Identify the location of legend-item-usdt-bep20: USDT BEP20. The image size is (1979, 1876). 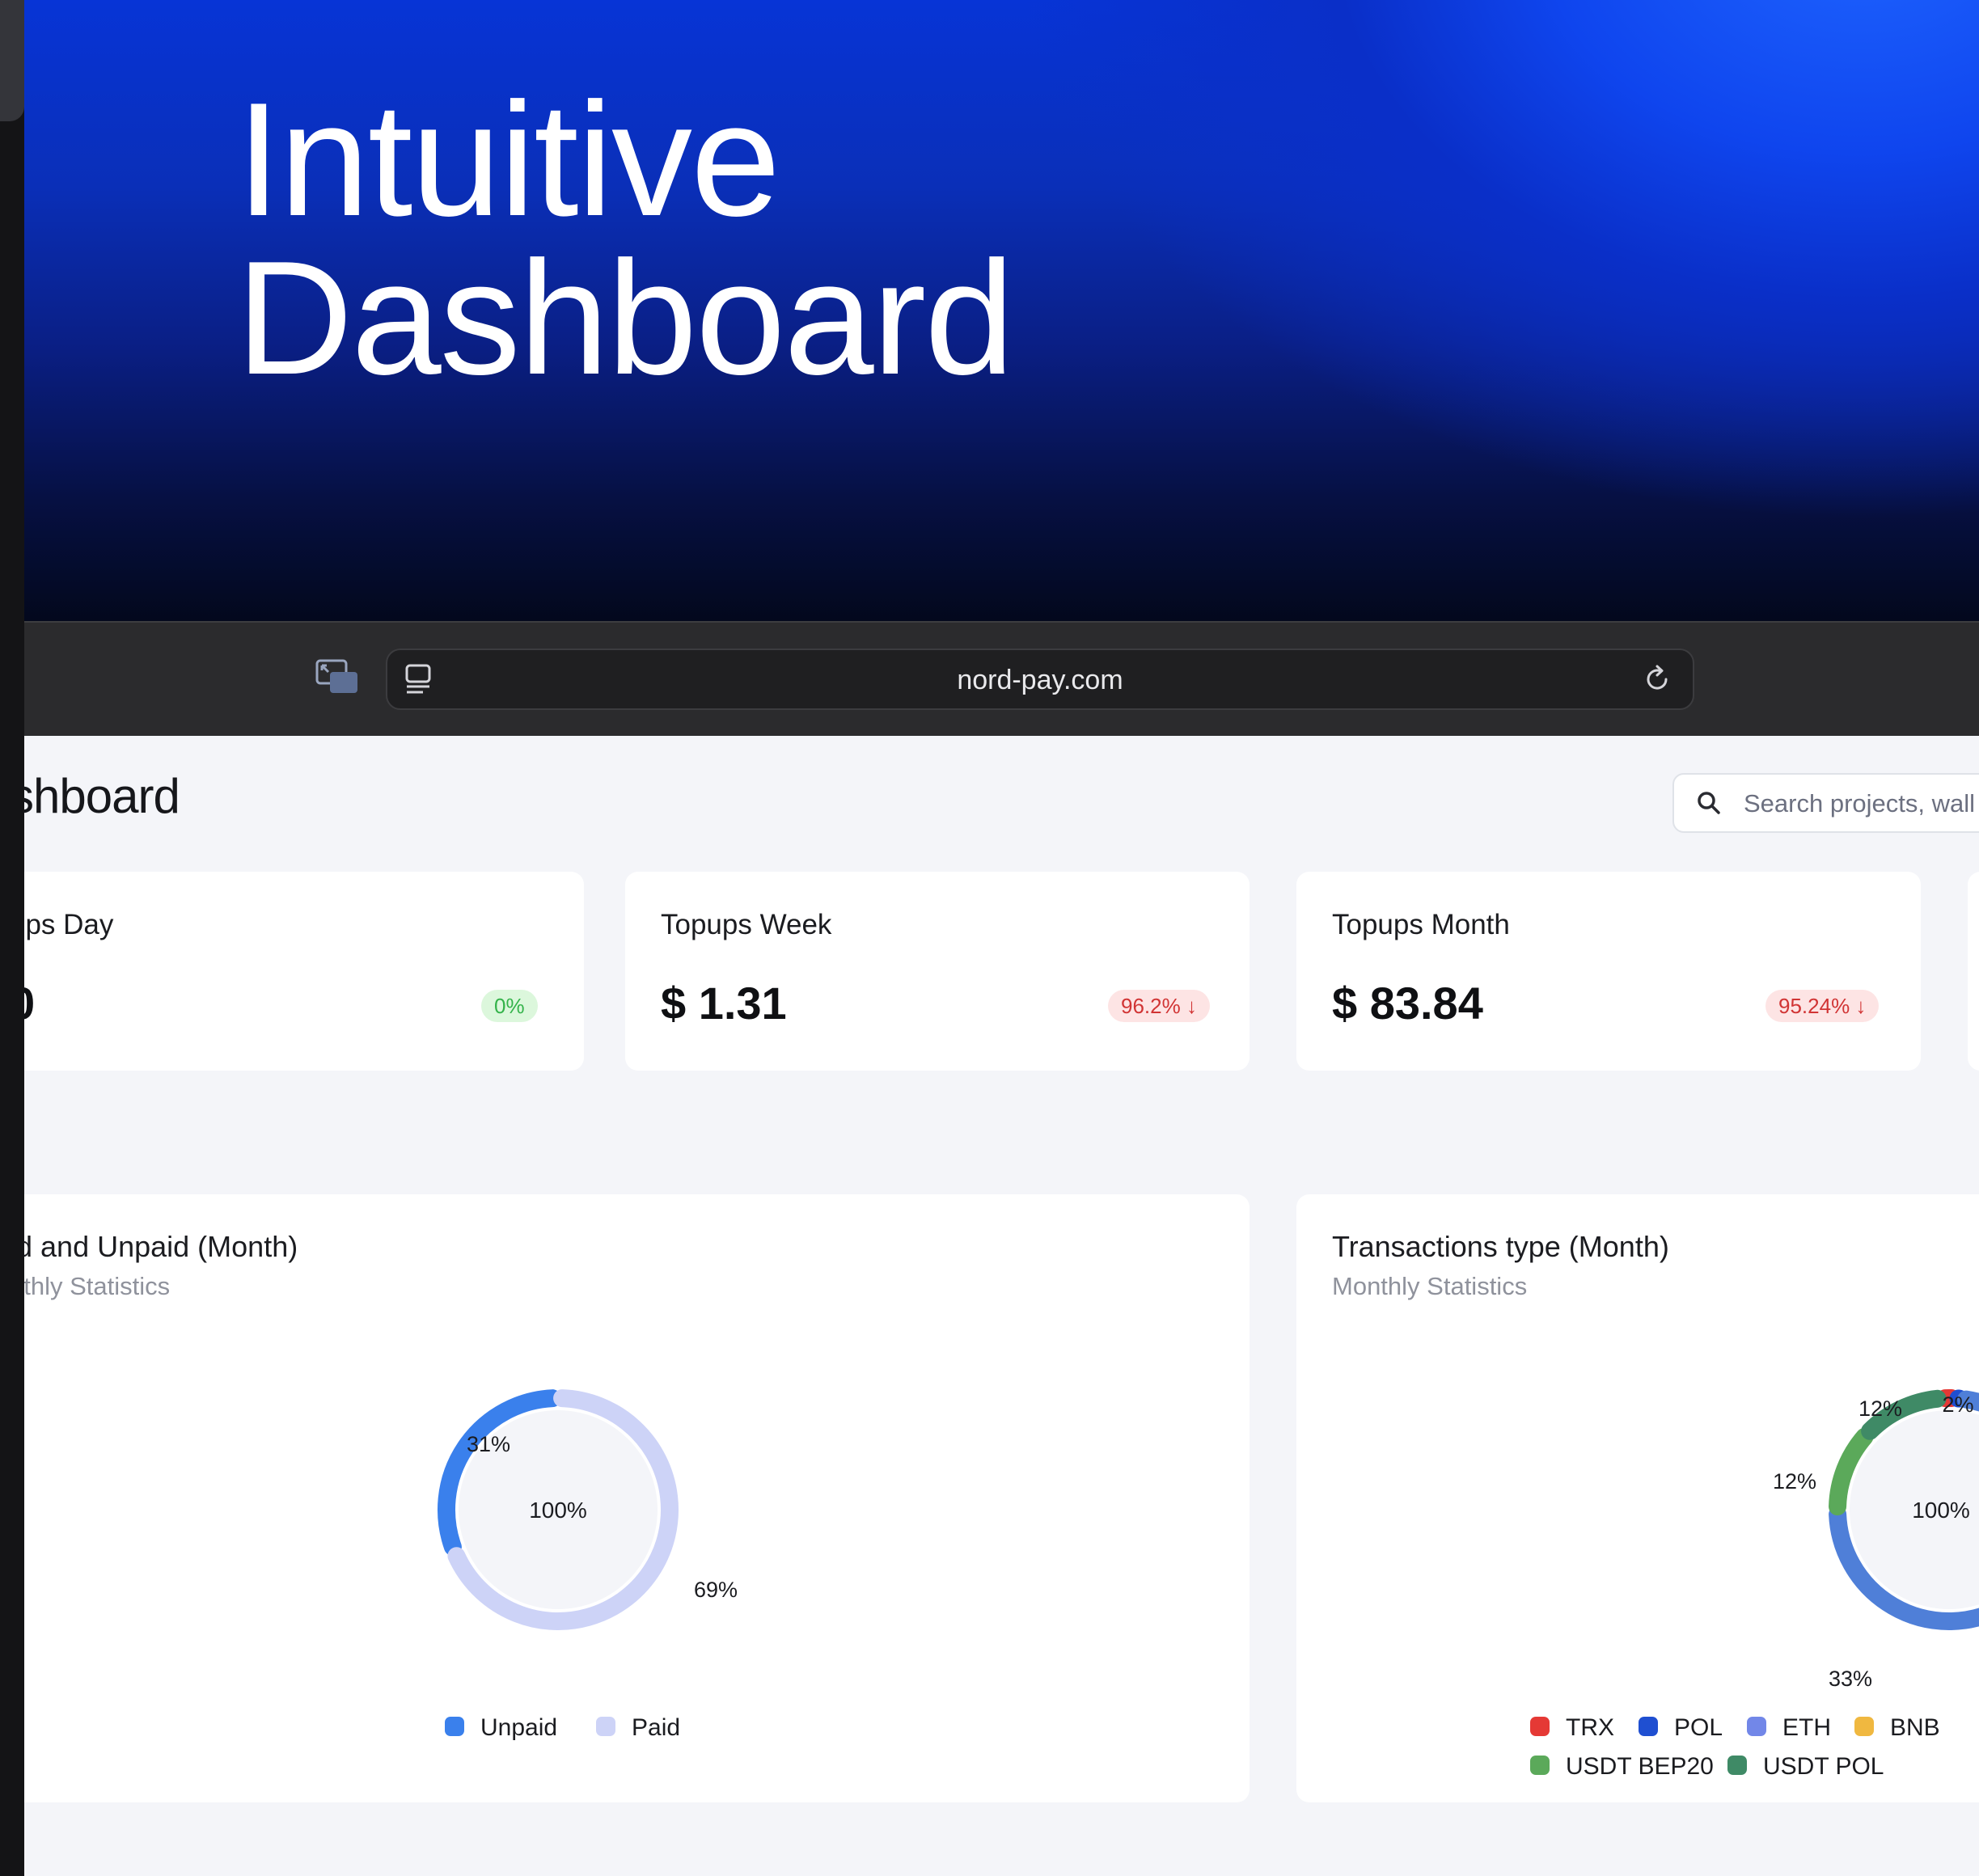
(1622, 1767).